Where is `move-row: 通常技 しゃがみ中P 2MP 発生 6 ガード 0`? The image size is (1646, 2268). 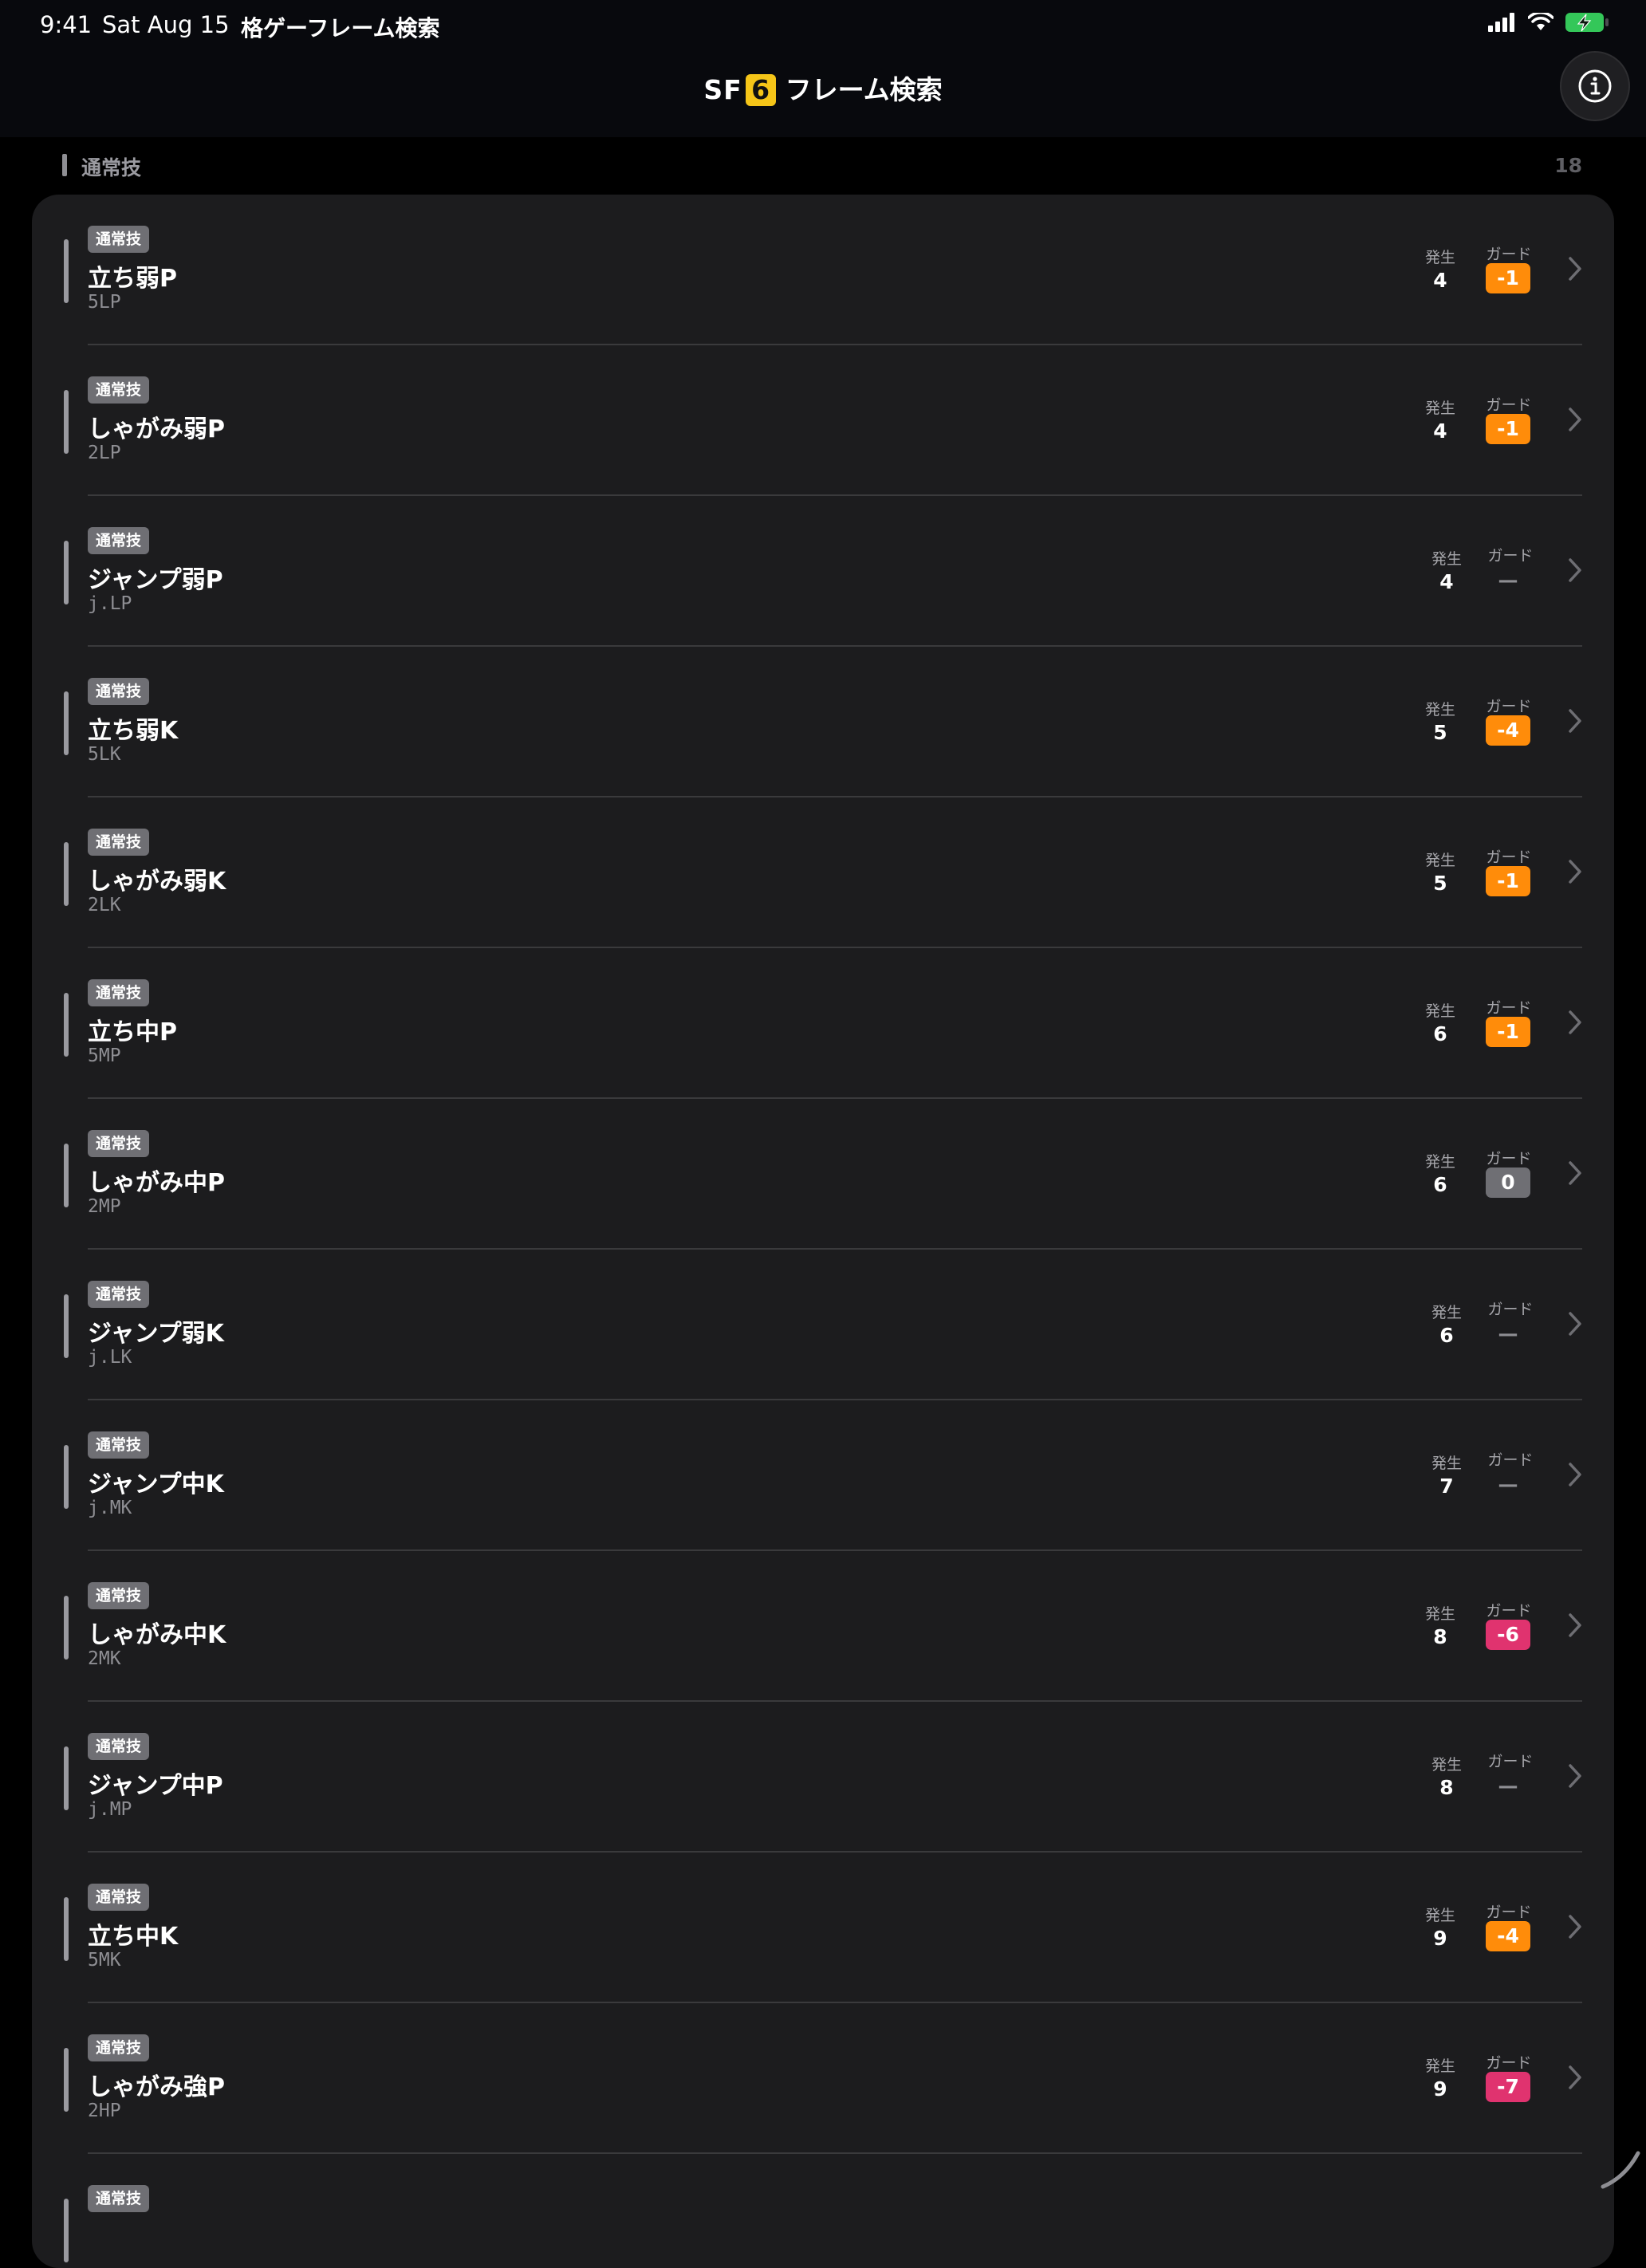
move-row: 通常技 しゃがみ中P 2MP 発生 6 ガード 0 is located at coordinates (823, 1174).